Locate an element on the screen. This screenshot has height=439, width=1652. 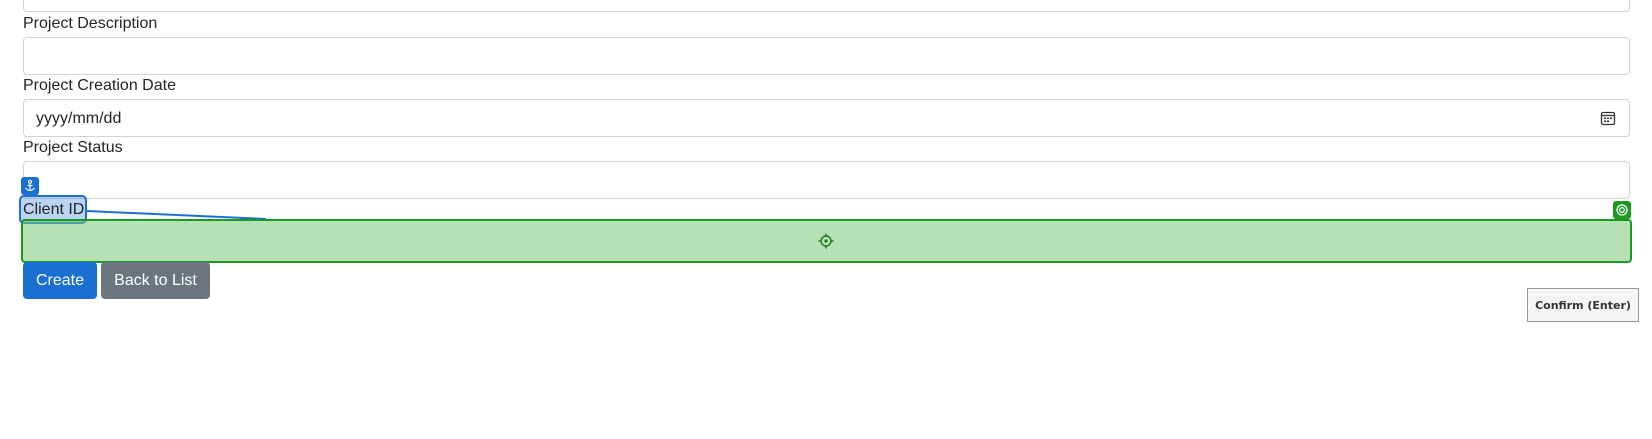
confirm-button: Confirm (Enter) is located at coordinates (1583, 305).